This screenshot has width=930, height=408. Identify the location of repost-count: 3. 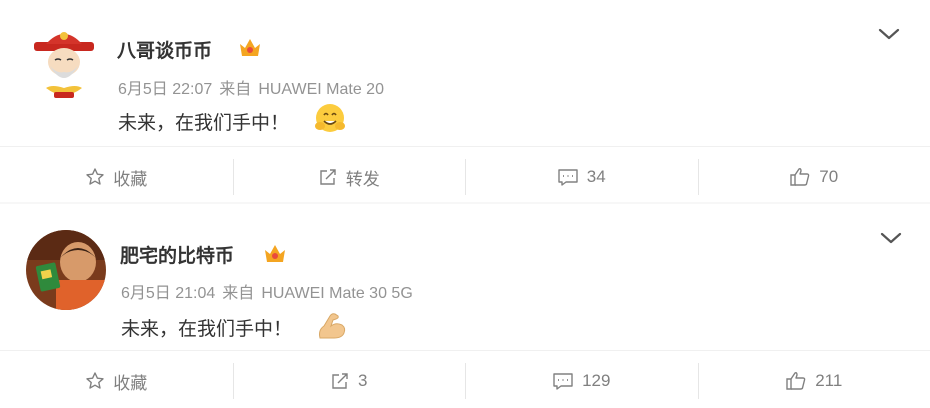
(362, 381).